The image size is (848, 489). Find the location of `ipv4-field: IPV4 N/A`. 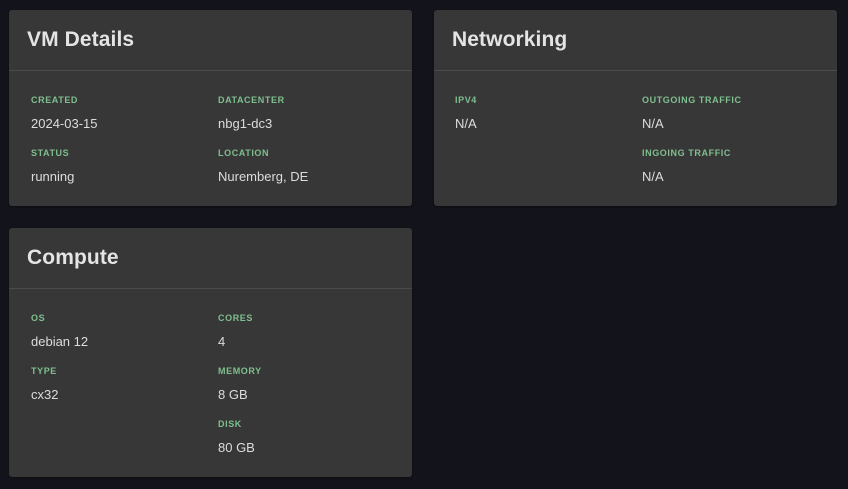

ipv4-field: IPV4 N/A is located at coordinates (466, 113).